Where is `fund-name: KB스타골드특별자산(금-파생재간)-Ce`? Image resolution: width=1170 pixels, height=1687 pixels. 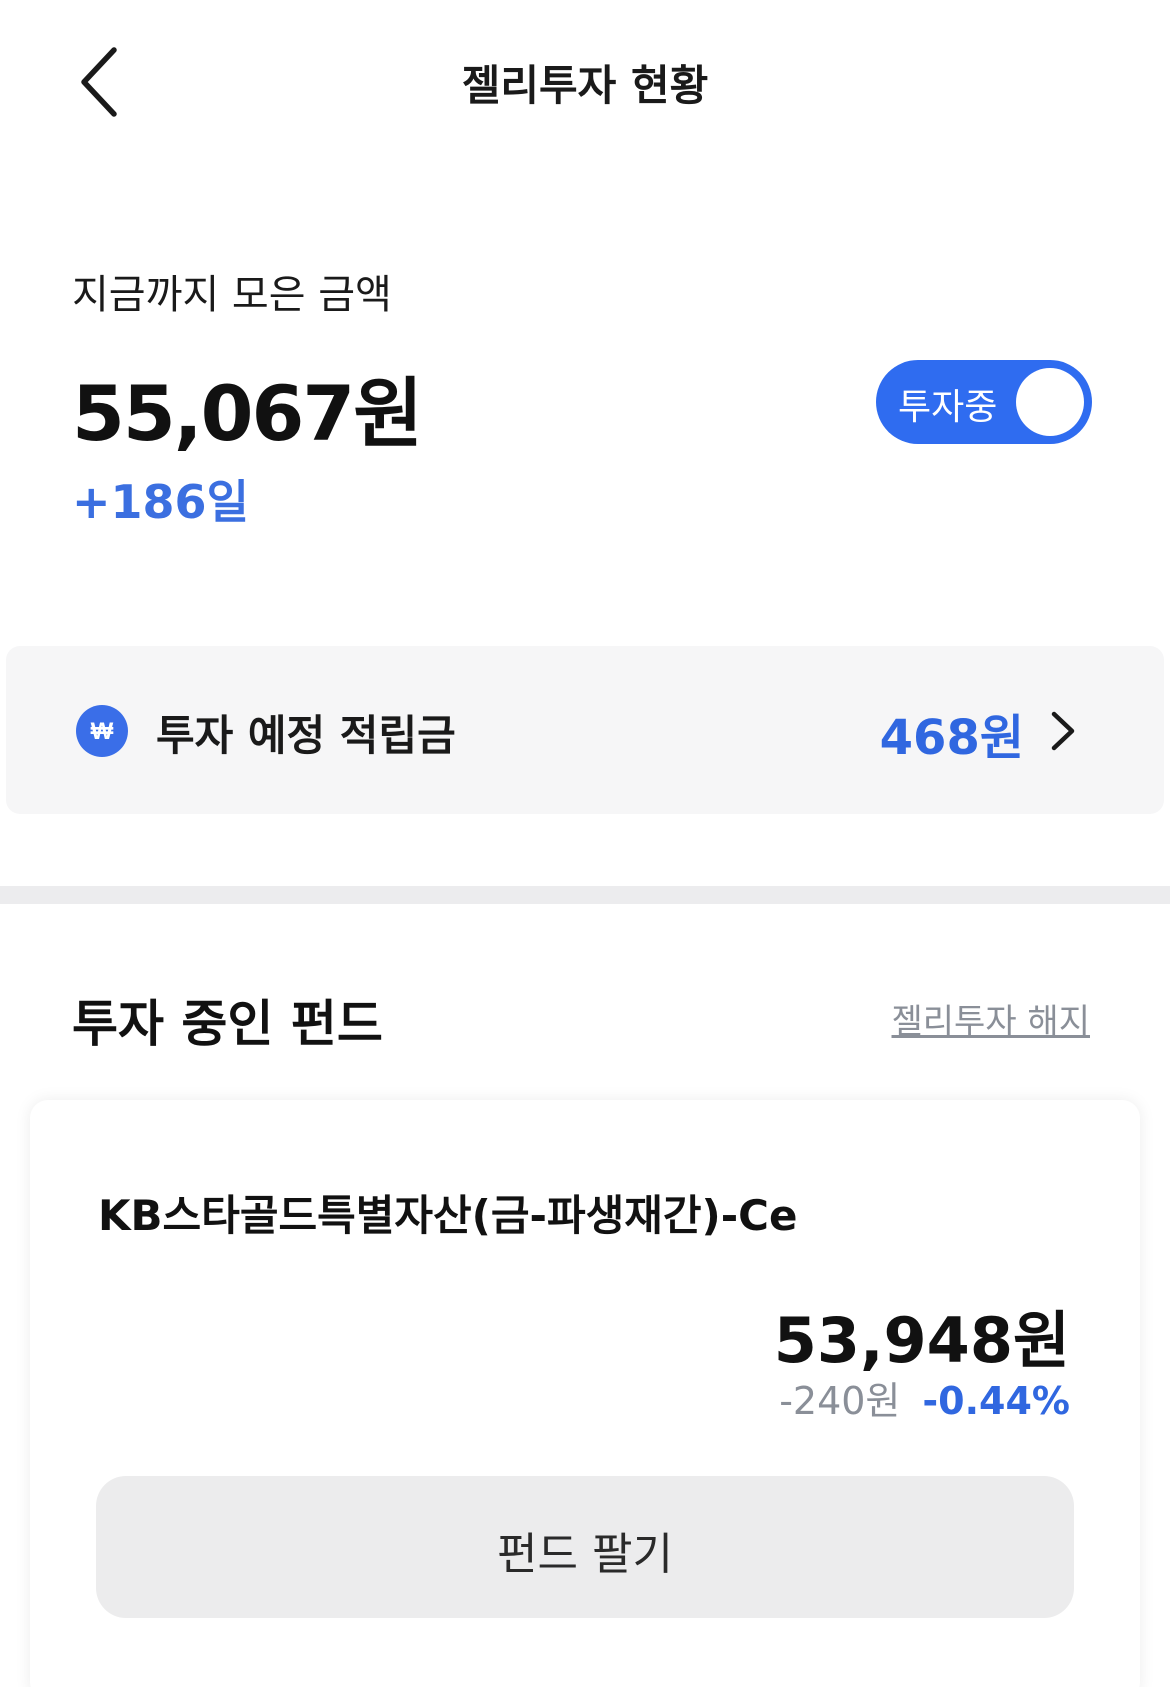 fund-name: KB스타골드특별자산(금-파생재간)-Ce is located at coordinates (448, 1215).